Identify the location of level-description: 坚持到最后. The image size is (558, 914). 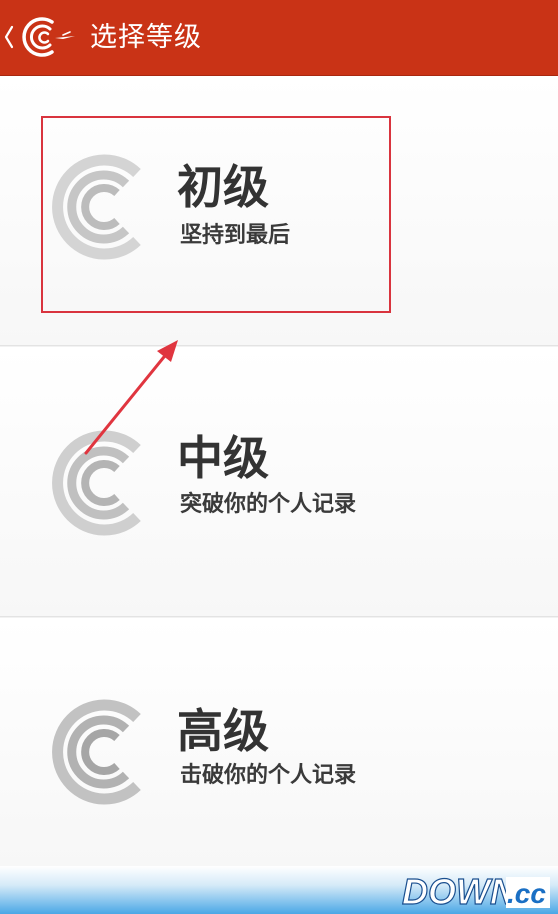
(235, 235).